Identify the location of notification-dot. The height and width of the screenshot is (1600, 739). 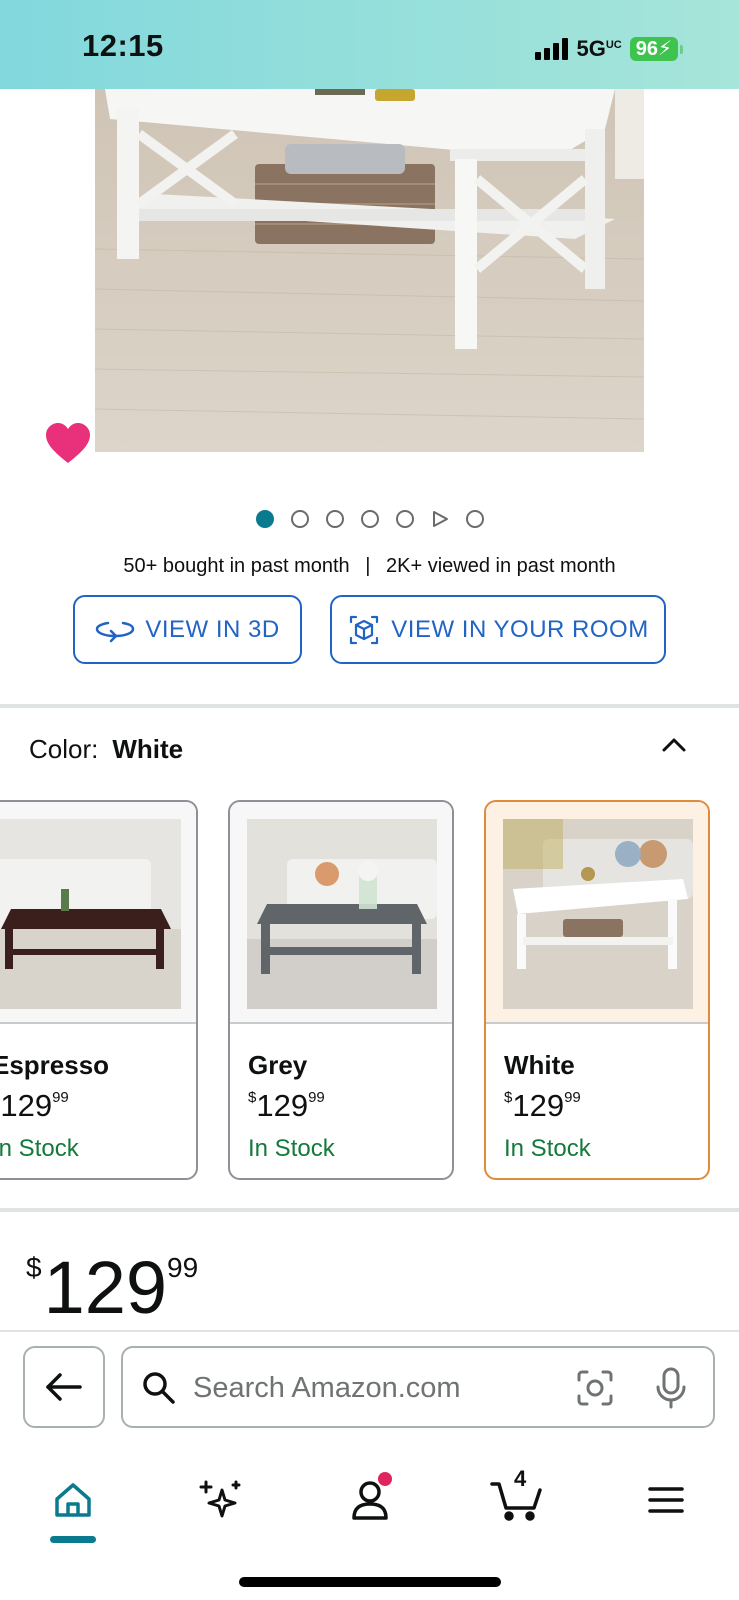
(385, 1479).